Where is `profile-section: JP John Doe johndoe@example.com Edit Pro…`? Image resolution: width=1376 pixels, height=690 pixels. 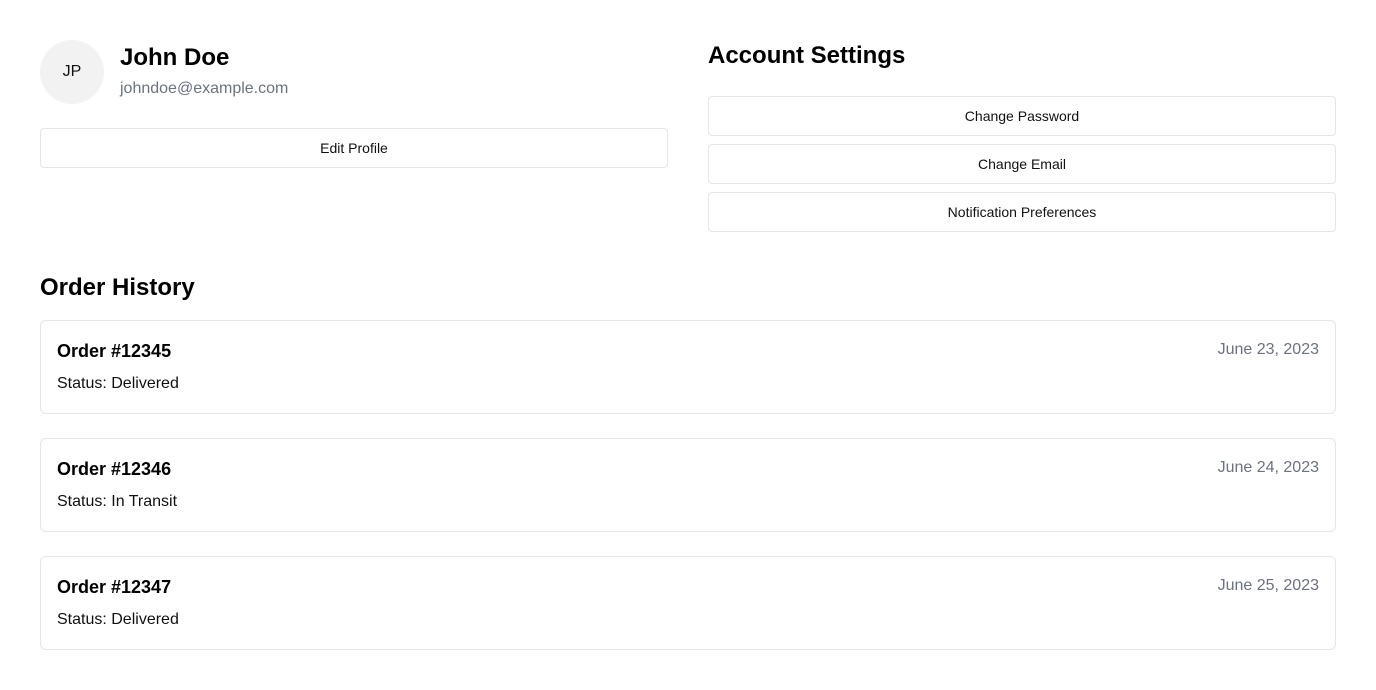
profile-section: JP John Doe johndoe@example.com Edit Pro… is located at coordinates (354, 136).